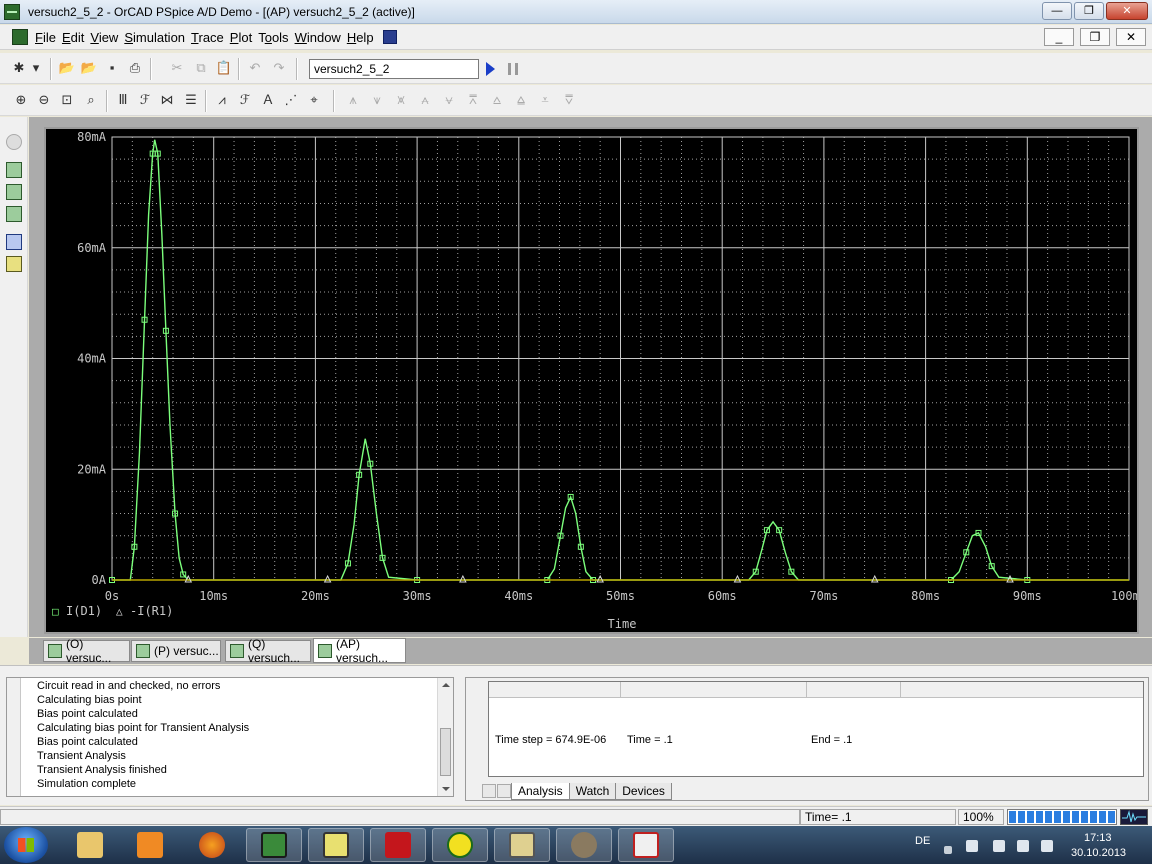  Describe the element at coordinates (401, 100) in the screenshot. I see `cursor-slope-icon: ⩙` at that location.